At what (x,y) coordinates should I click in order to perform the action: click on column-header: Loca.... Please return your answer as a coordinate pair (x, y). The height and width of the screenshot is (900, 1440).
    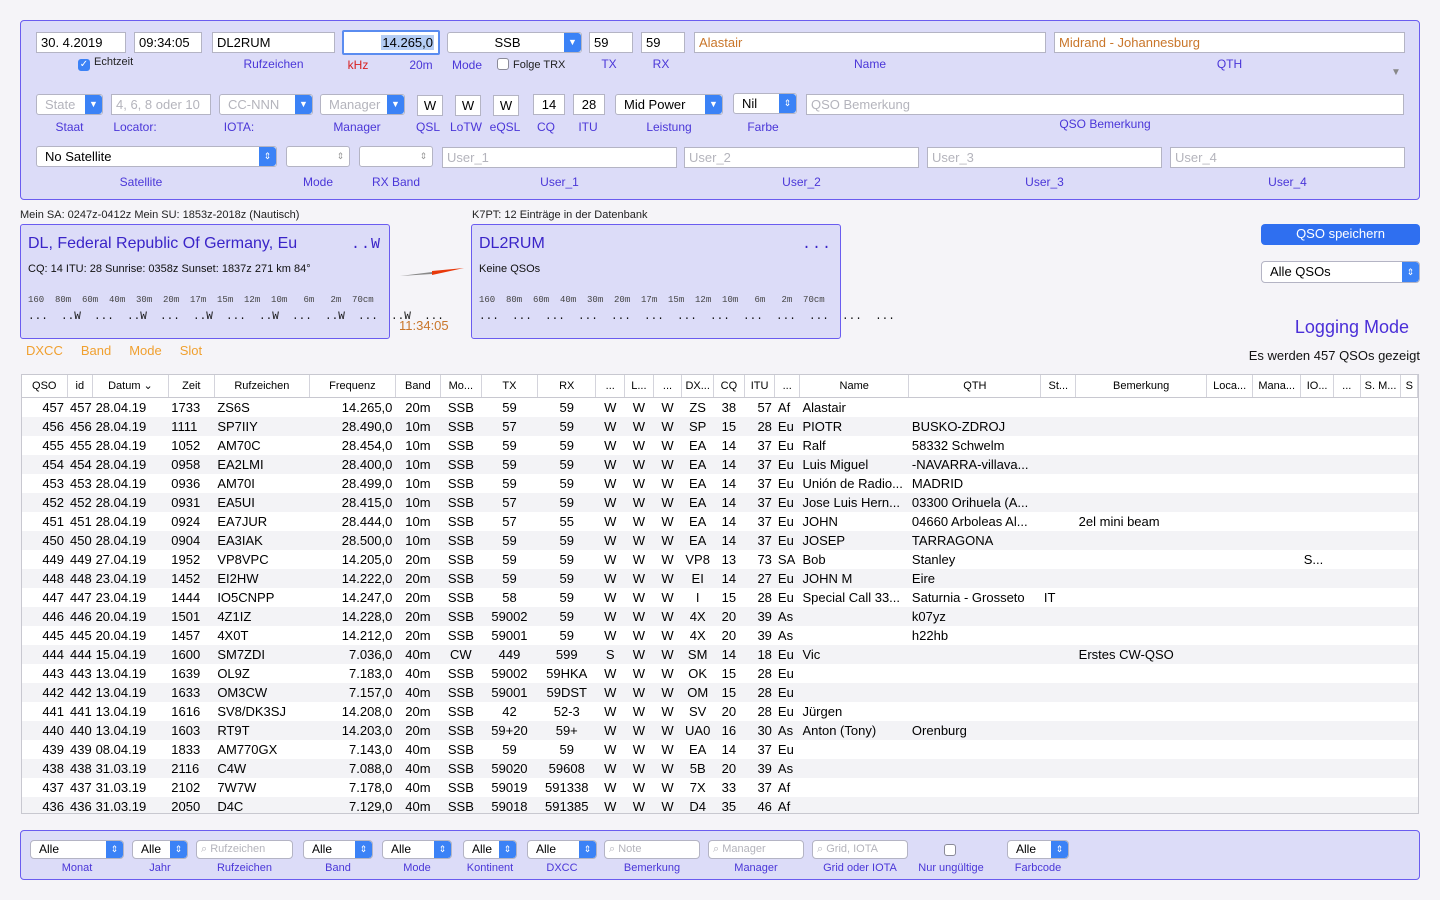
    Looking at the image, I should click on (1230, 386).